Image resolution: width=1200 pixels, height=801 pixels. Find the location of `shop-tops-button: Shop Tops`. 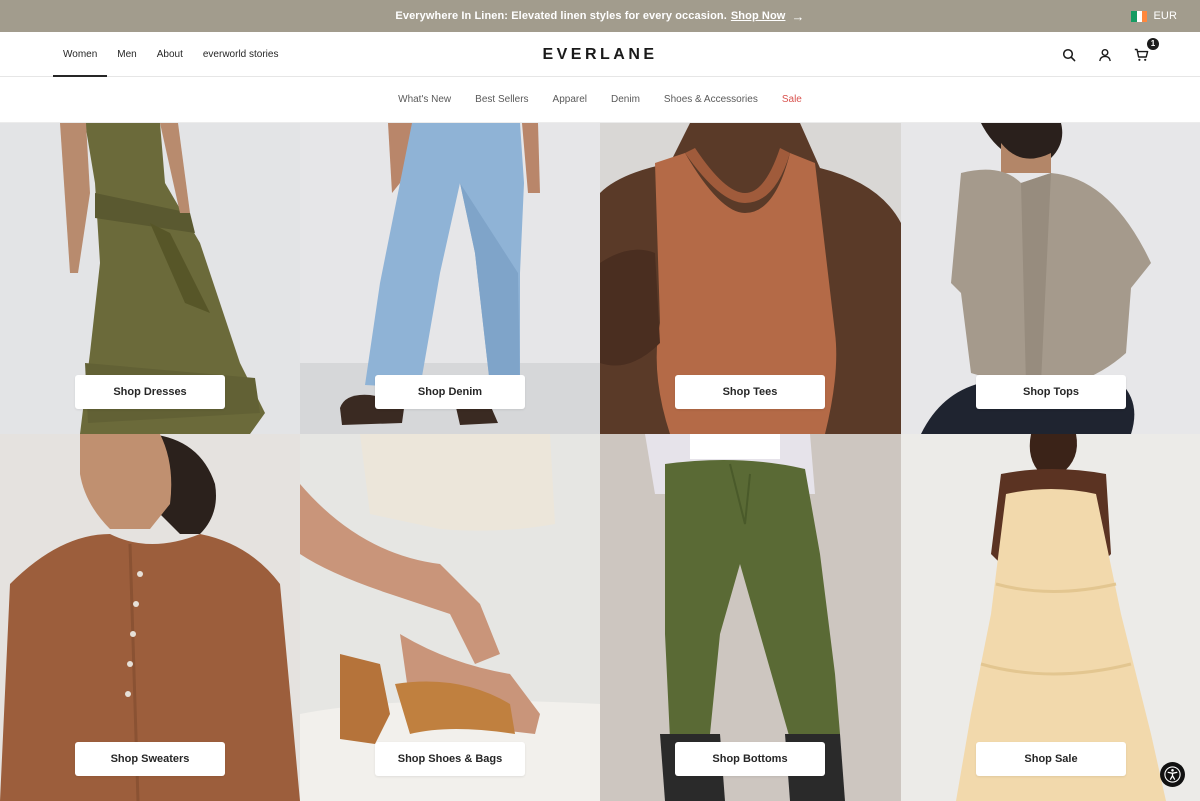

shop-tops-button: Shop Tops is located at coordinates (1051, 392).